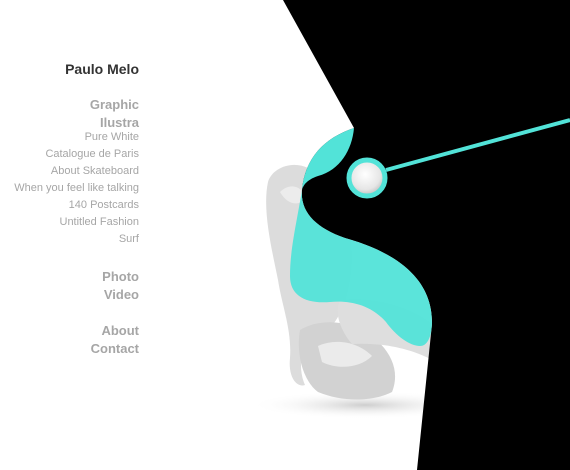 This screenshot has height=470, width=570. I want to click on submenu-item-untitled-fashion: Untitled Fashion, so click(77, 222).